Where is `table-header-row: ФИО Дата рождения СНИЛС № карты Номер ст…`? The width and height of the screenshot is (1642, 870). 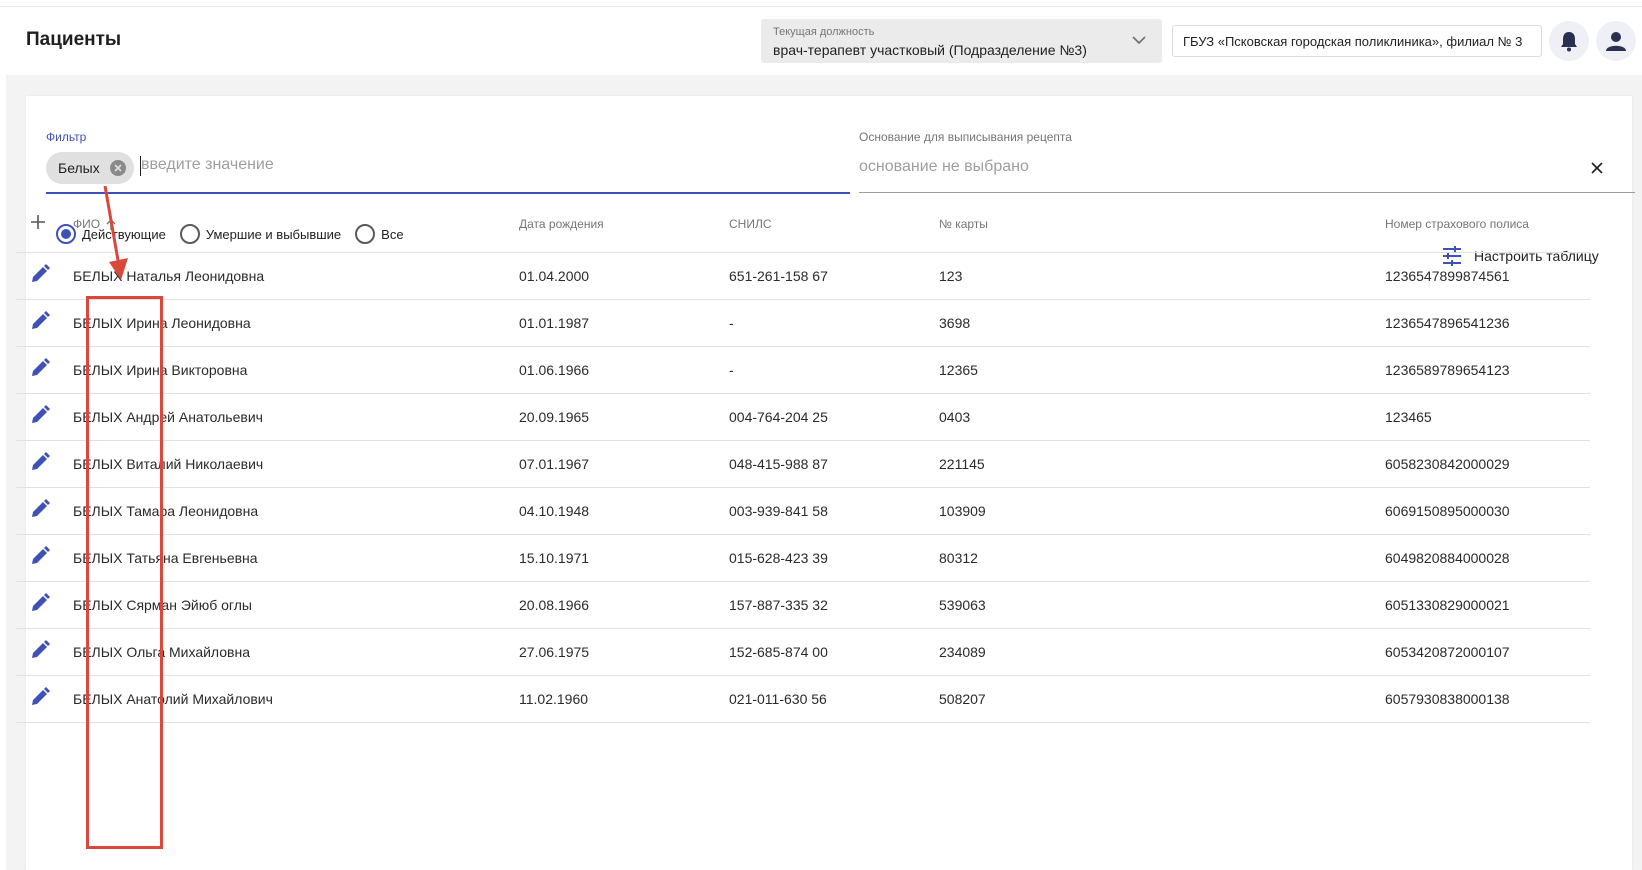
table-header-row: ФИО Дата рождения СНИЛС № карты Номер ст… is located at coordinates (803, 224).